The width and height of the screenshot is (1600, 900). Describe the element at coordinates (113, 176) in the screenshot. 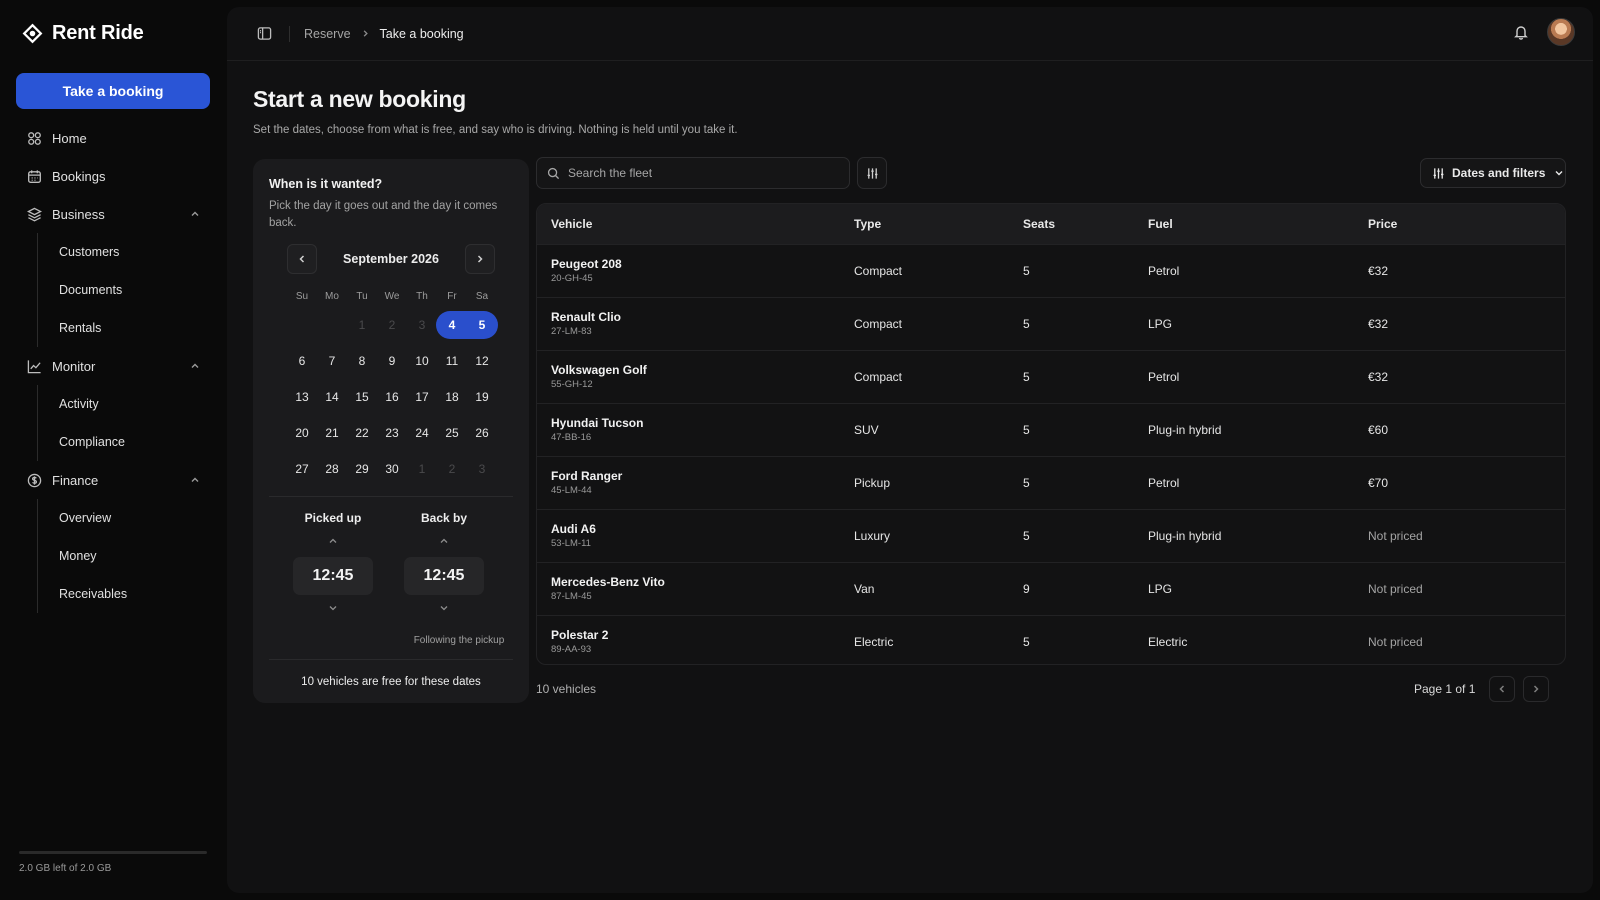

I see `sidebar-item-bookings: Bookings` at that location.